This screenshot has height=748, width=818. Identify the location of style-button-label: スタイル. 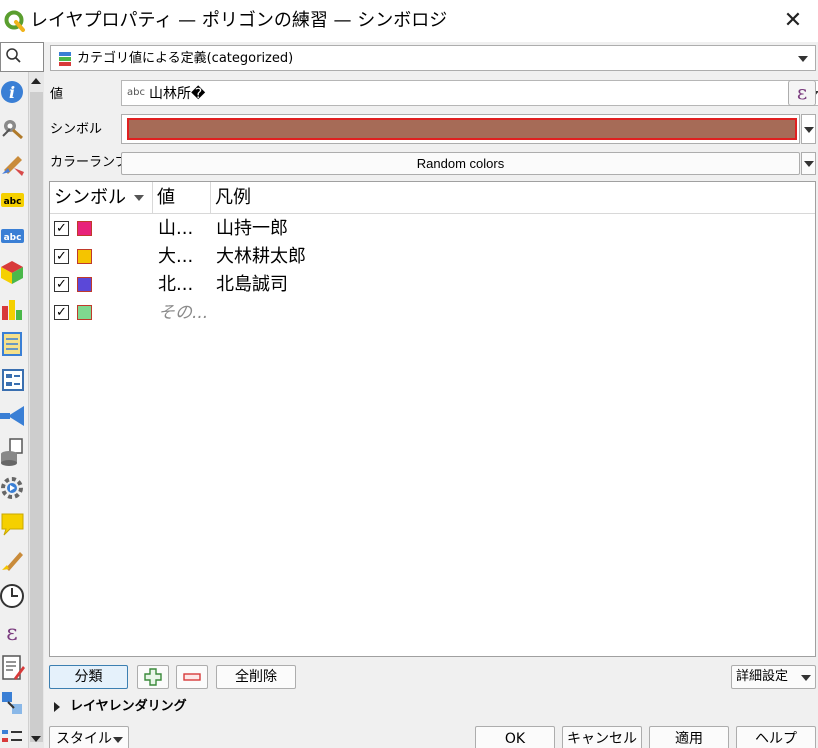
(84, 739).